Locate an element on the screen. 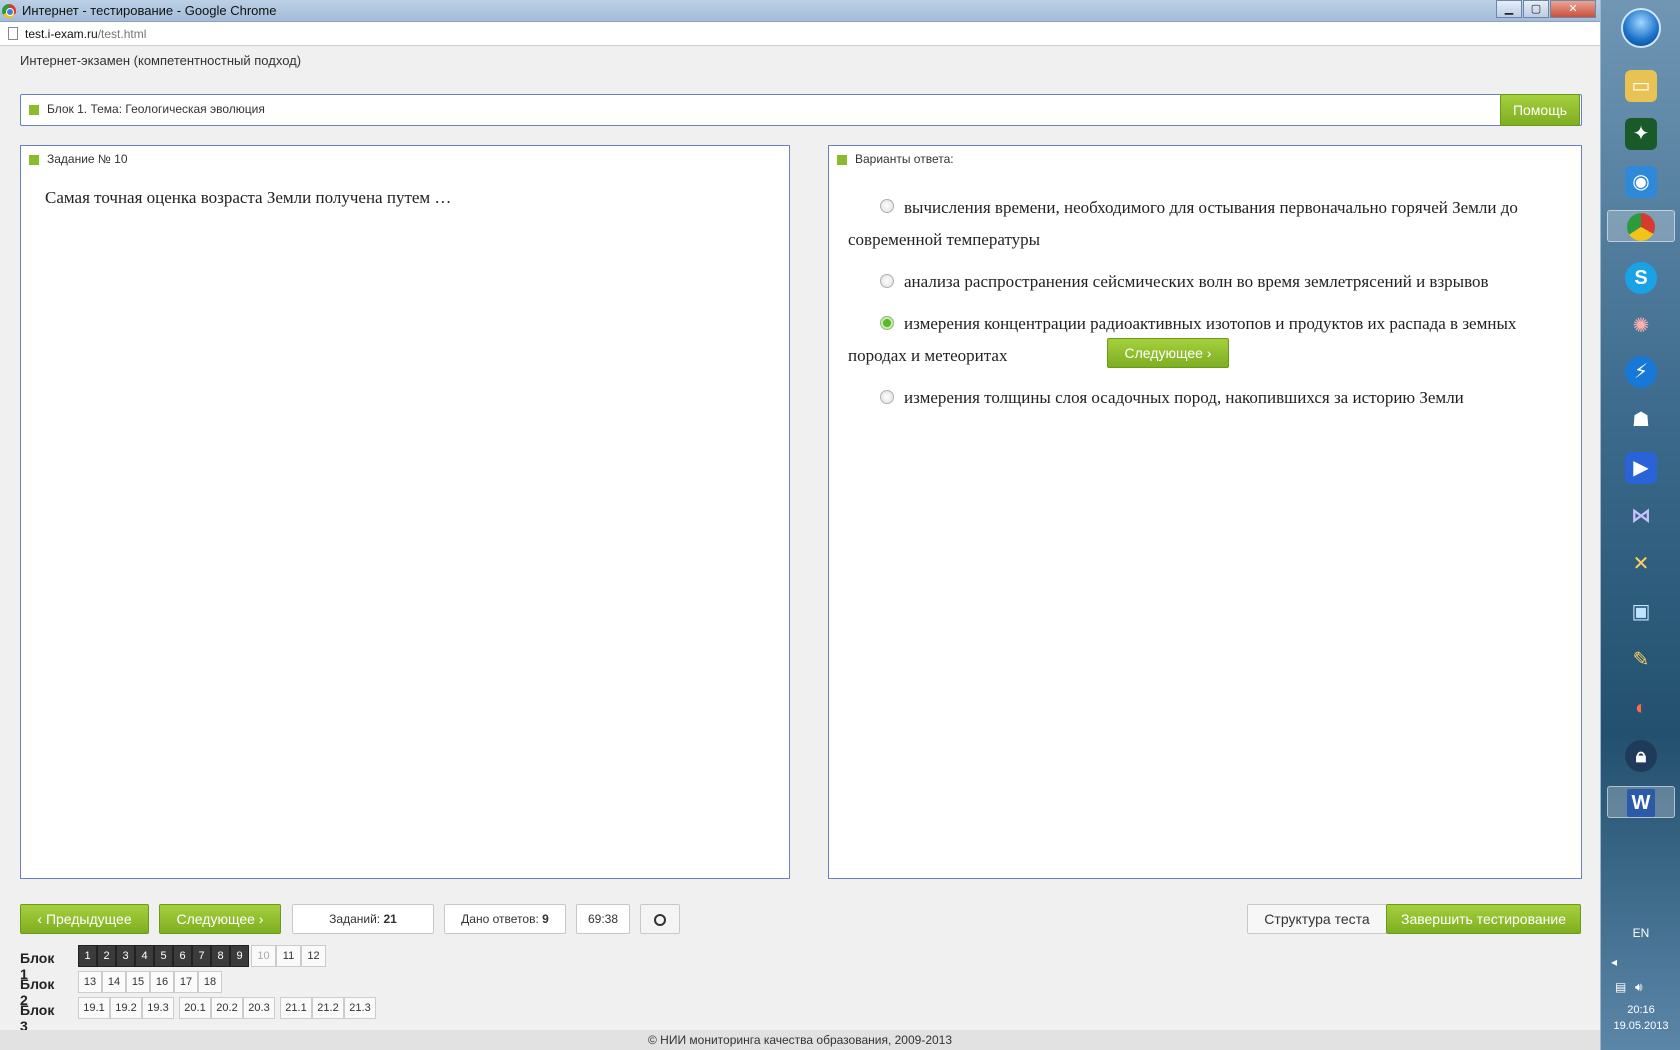 The height and width of the screenshot is (1050, 1680). monitor-icon: ▣ is located at coordinates (1641, 612).